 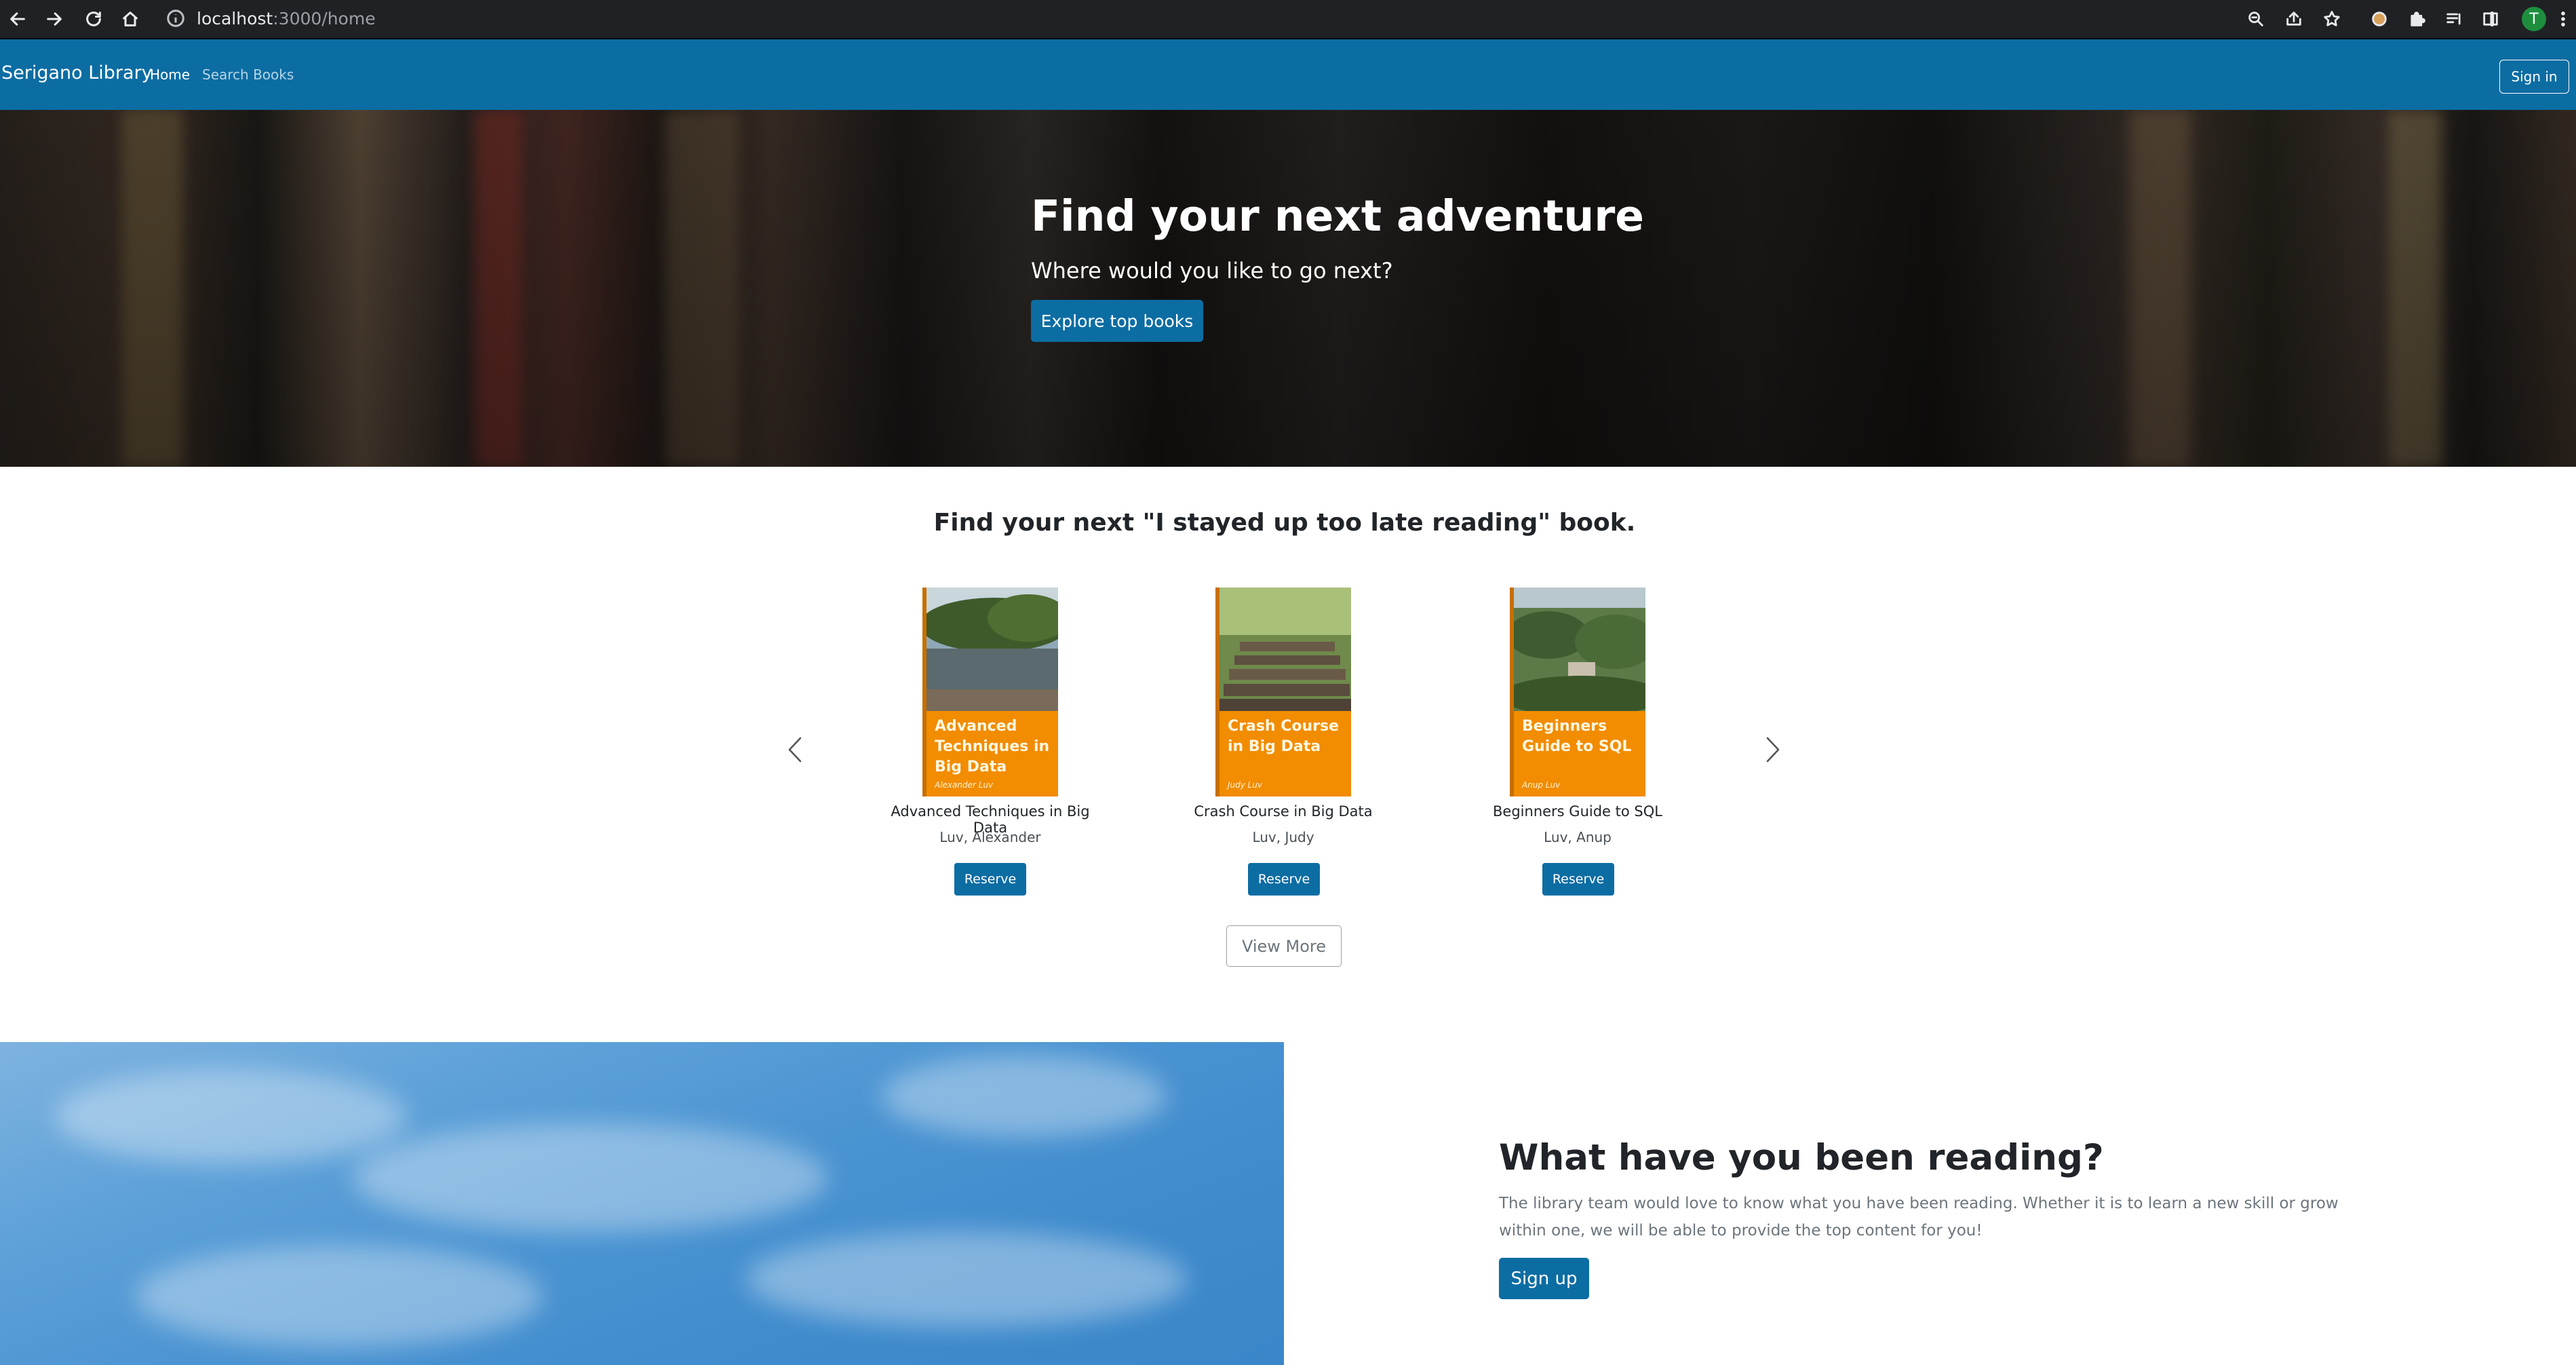 What do you see at coordinates (1773, 750) in the screenshot?
I see `carousel-next-icon` at bounding box center [1773, 750].